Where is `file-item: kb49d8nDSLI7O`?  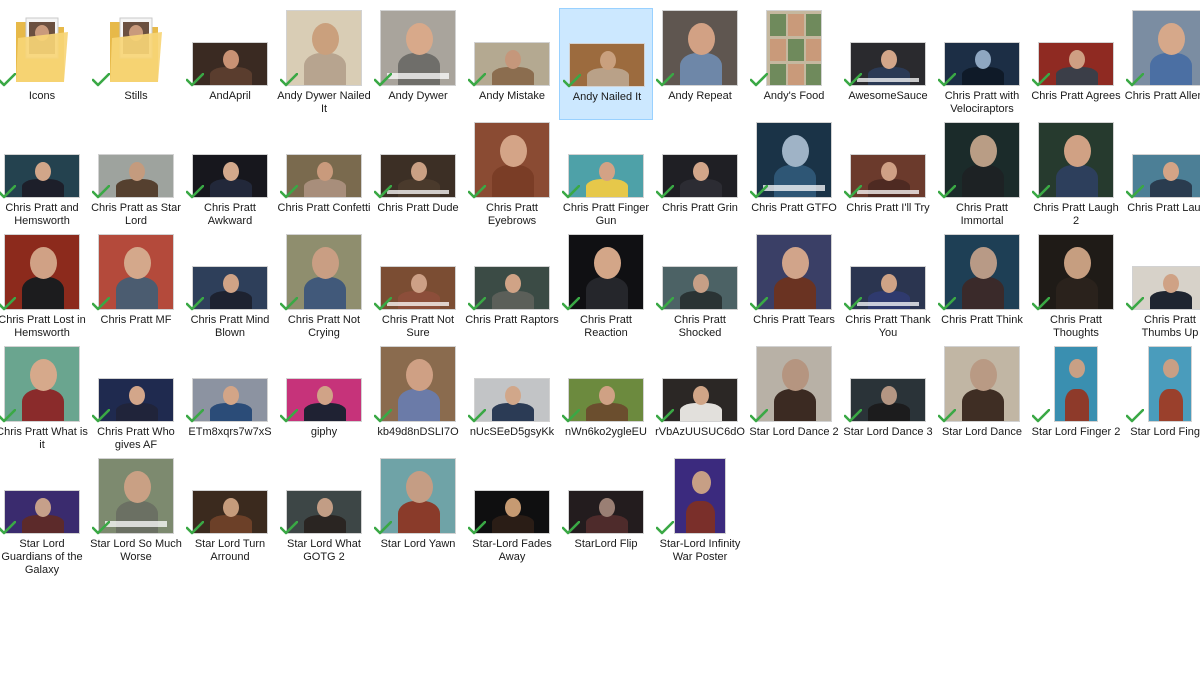
file-item: kb49d8nDSLI7O is located at coordinates (418, 400).